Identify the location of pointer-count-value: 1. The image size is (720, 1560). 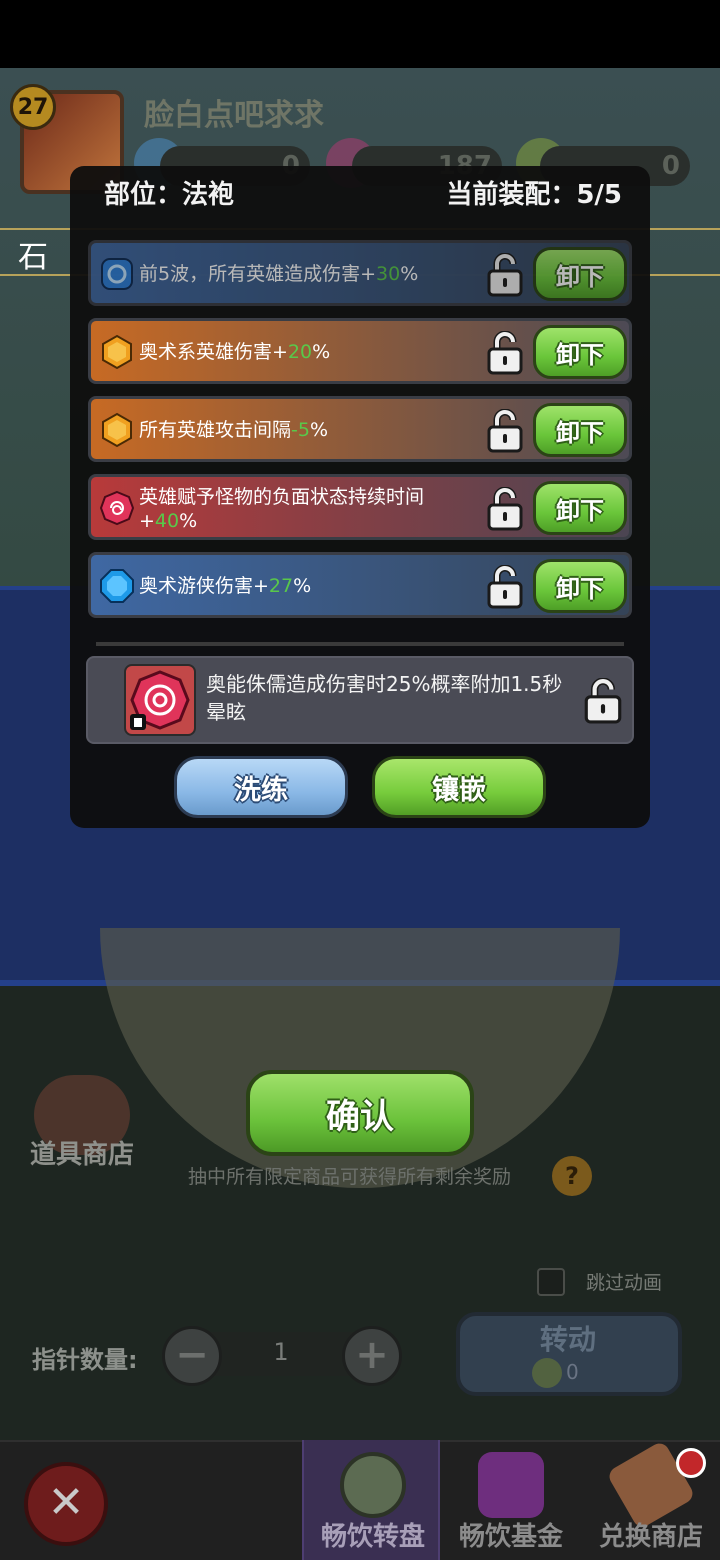
(281, 1352).